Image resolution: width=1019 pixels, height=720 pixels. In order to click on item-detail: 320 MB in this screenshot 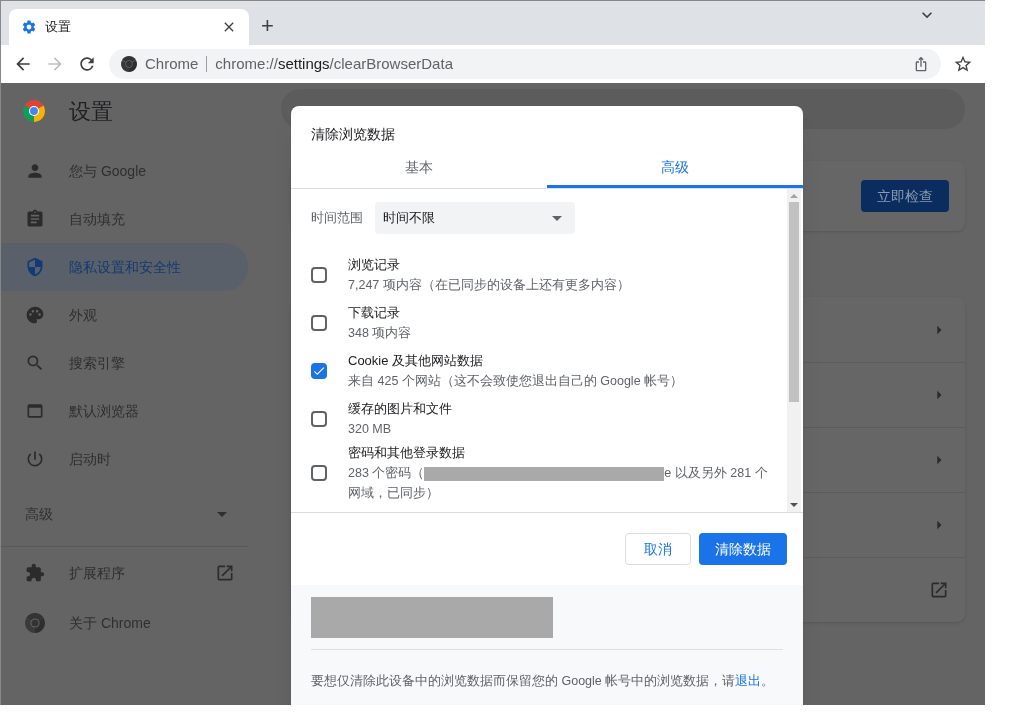, I will do `click(370, 429)`.